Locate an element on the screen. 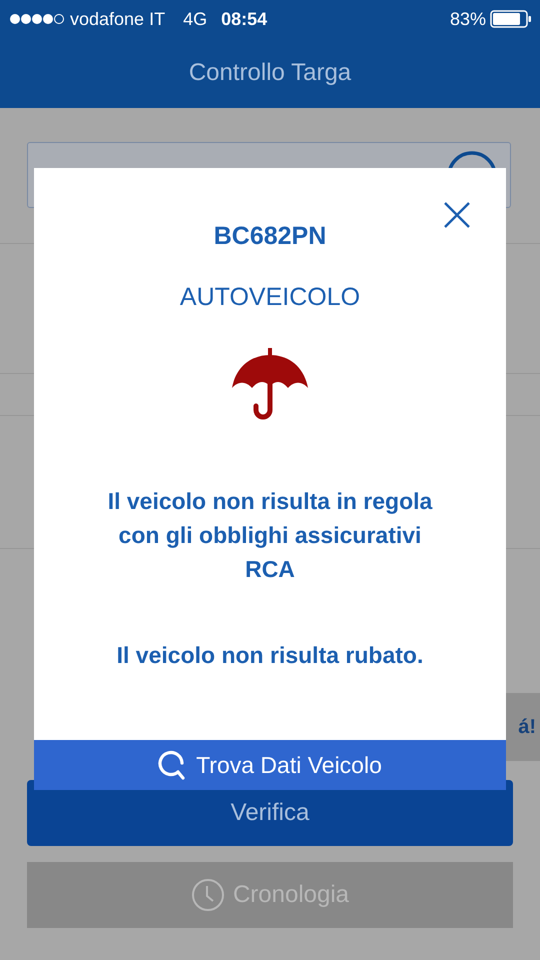 The image size is (540, 960). umbrella-icon is located at coordinates (270, 384).